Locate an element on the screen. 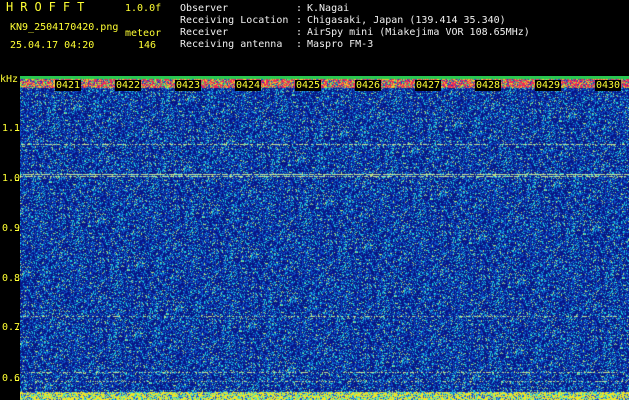 The width and height of the screenshot is (629, 400). y-tick-label: 1.0 is located at coordinates (11, 178).